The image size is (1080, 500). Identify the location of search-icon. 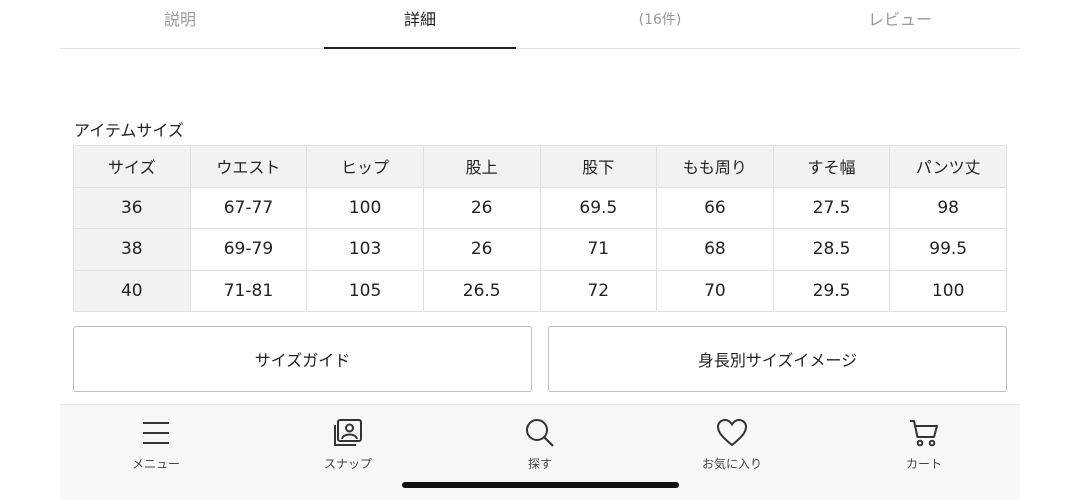
(540, 433).